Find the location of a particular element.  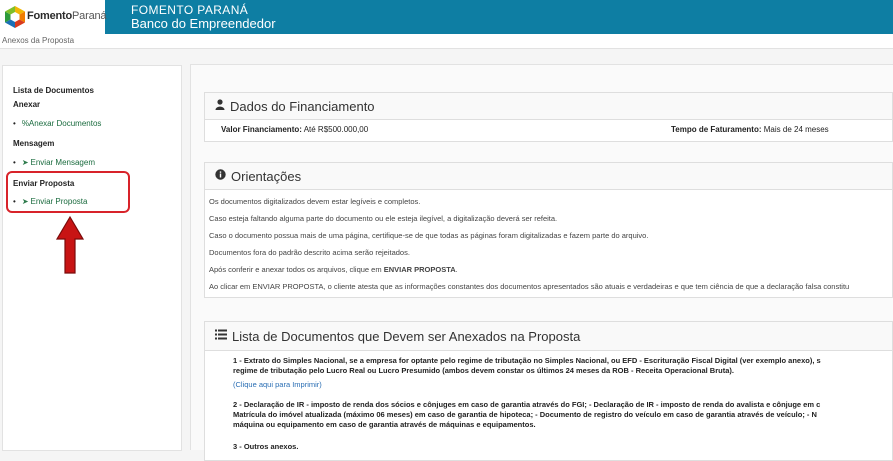

tempo-faturamento: Tempo de Faturamento: Mais de 24 meses is located at coordinates (750, 129).